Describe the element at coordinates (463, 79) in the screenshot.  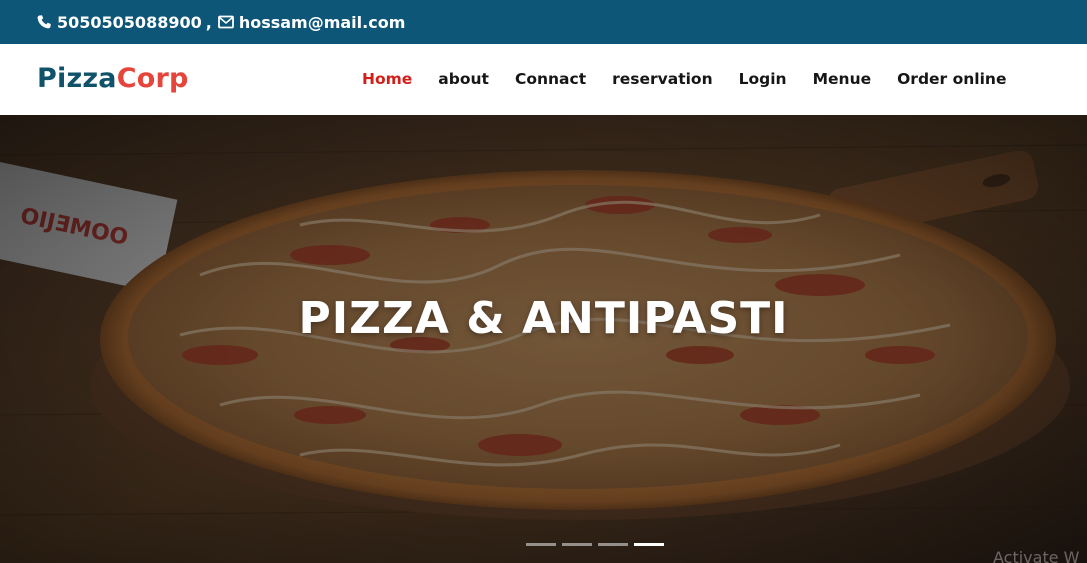
I see `nav-item-about: about` at that location.